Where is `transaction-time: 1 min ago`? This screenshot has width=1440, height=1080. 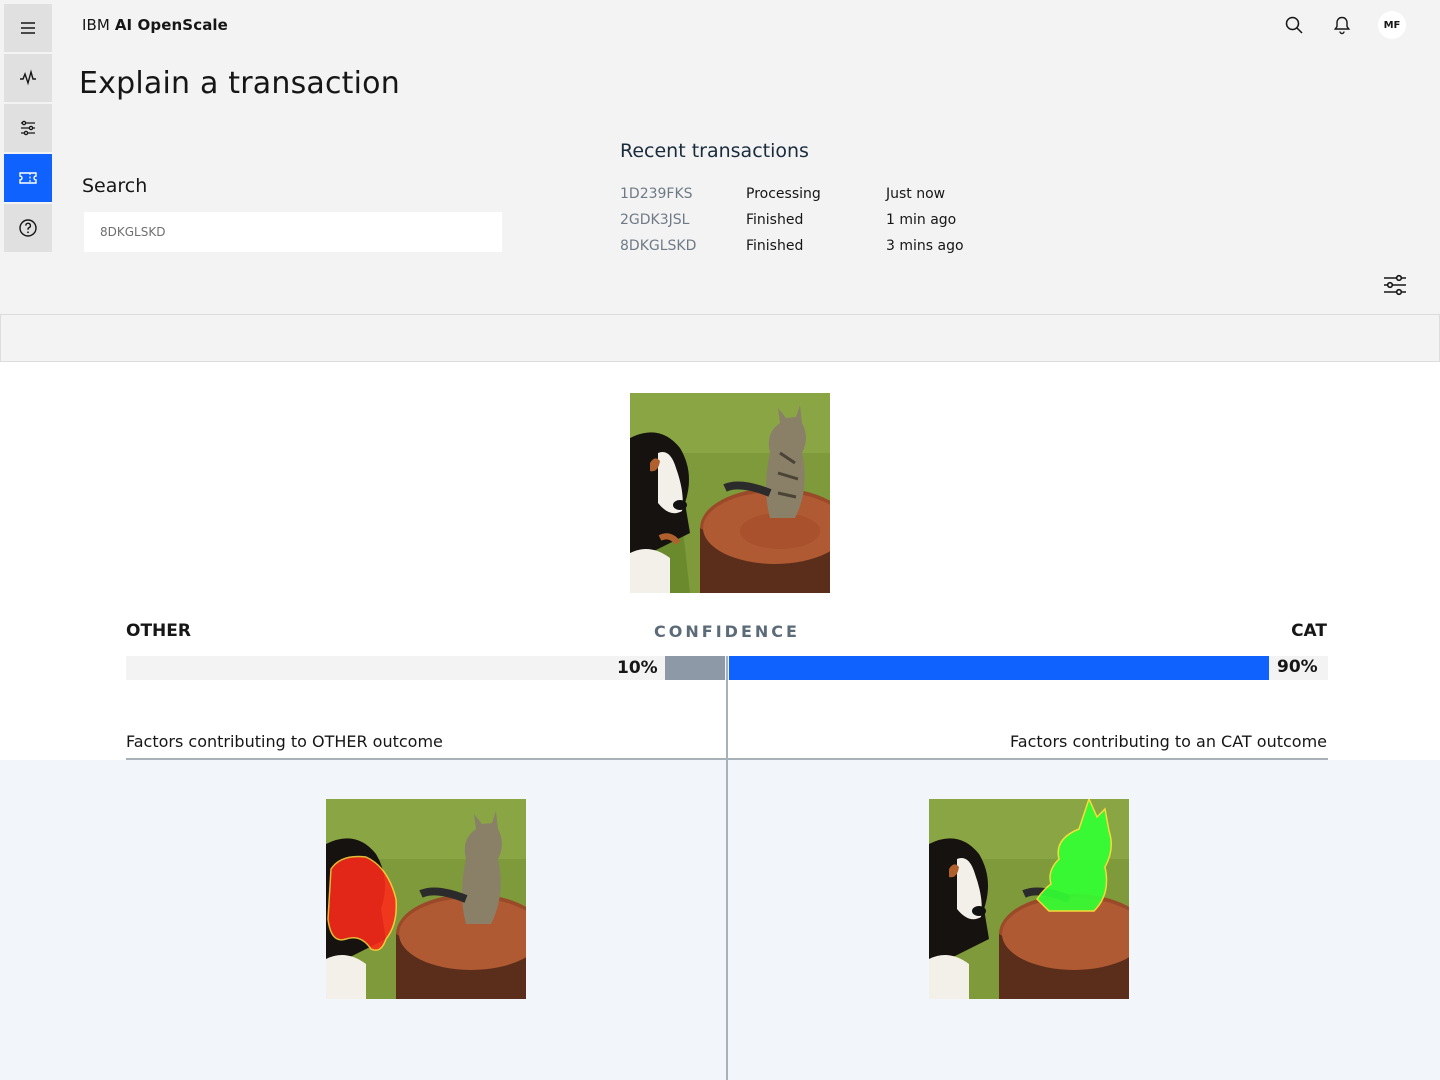 transaction-time: 1 min ago is located at coordinates (921, 220).